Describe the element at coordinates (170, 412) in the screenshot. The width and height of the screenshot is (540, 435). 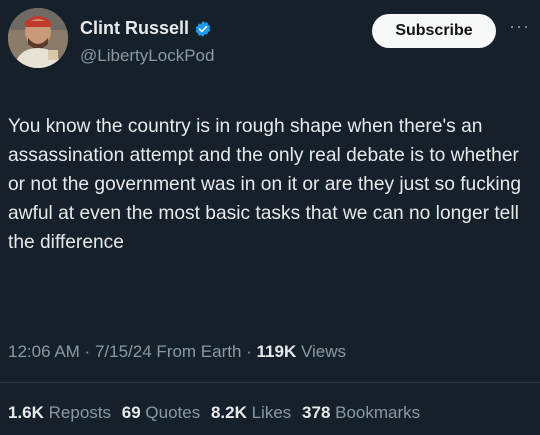
I see `quotes-label: Quotes` at that location.